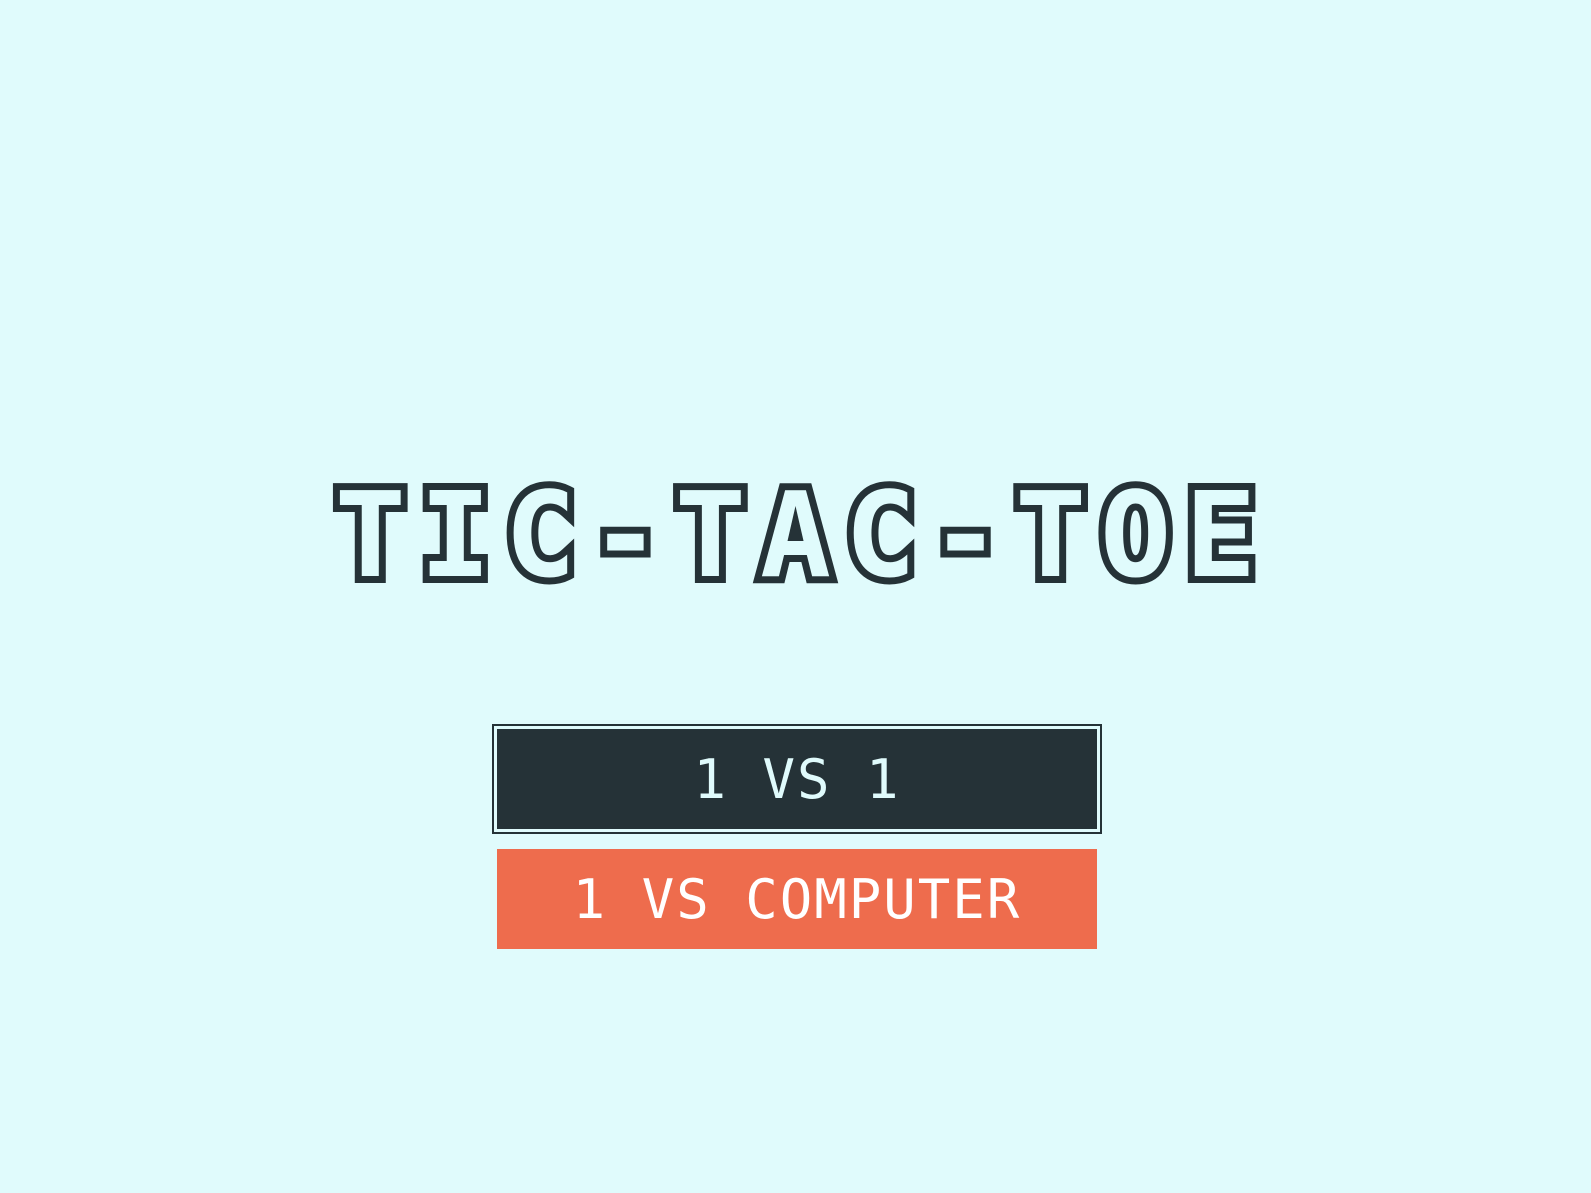  I want to click on one-vs-one-button: 1 VS 1, so click(797, 779).